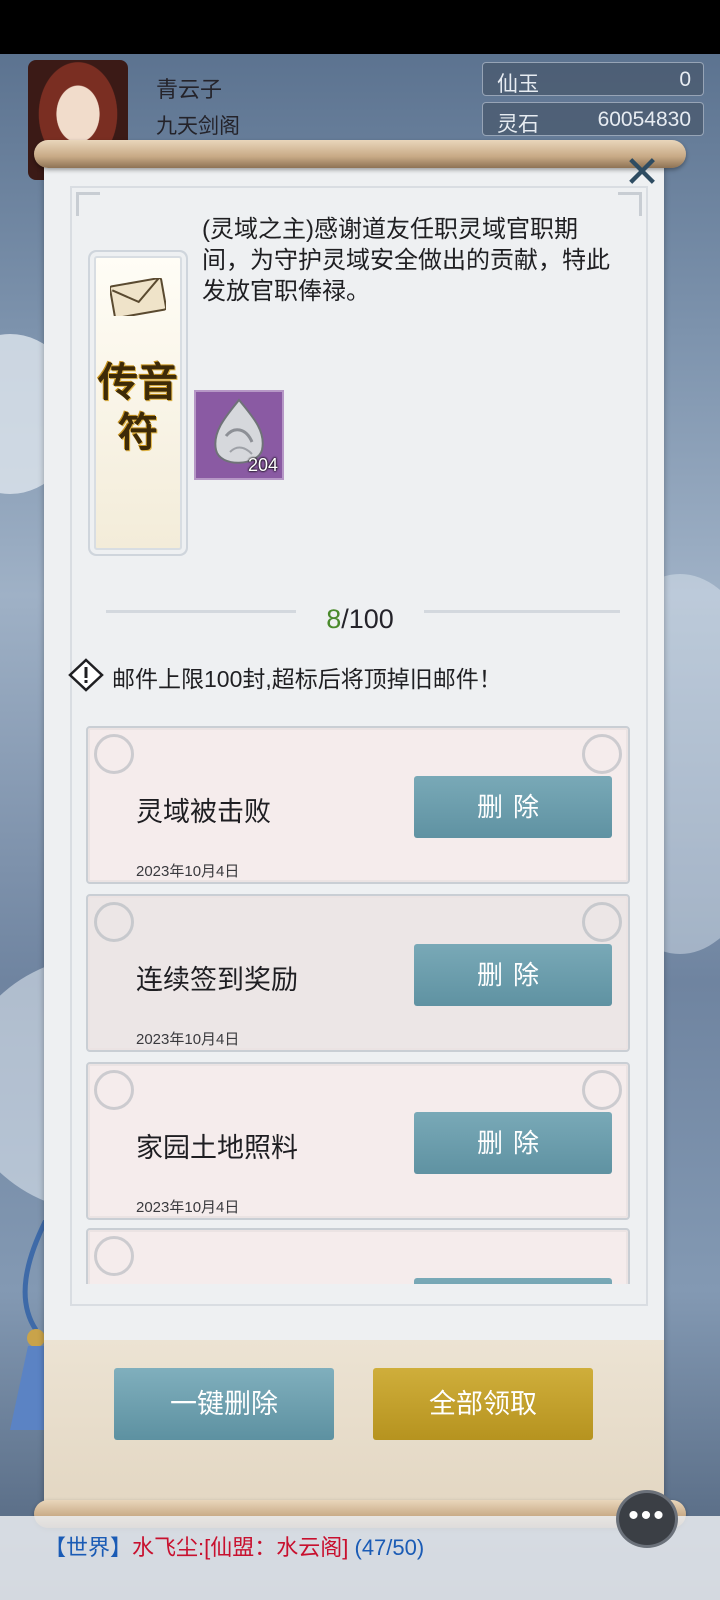 This screenshot has height=1600, width=720. Describe the element at coordinates (262, 465) in the screenshot. I see `reward-count: 204` at that location.